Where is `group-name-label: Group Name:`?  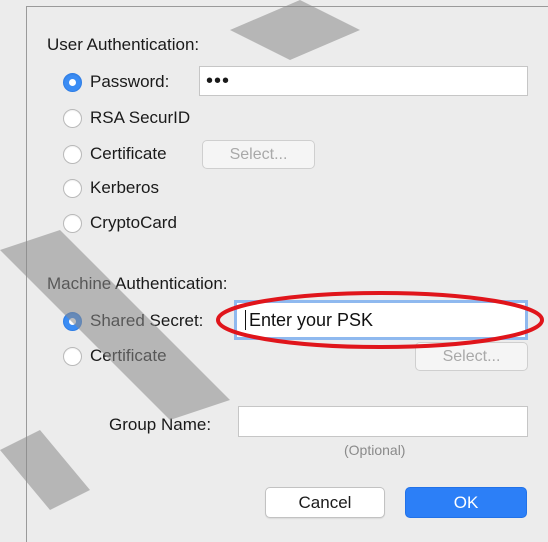
group-name-label: Group Name: is located at coordinates (160, 424).